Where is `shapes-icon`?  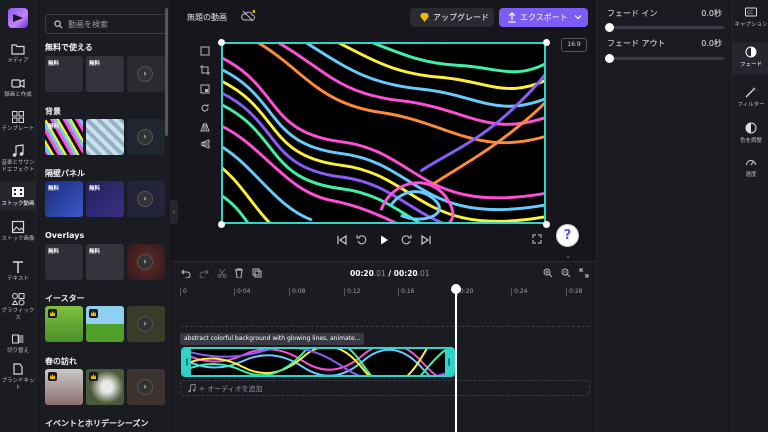 shapes-icon is located at coordinates (18, 299).